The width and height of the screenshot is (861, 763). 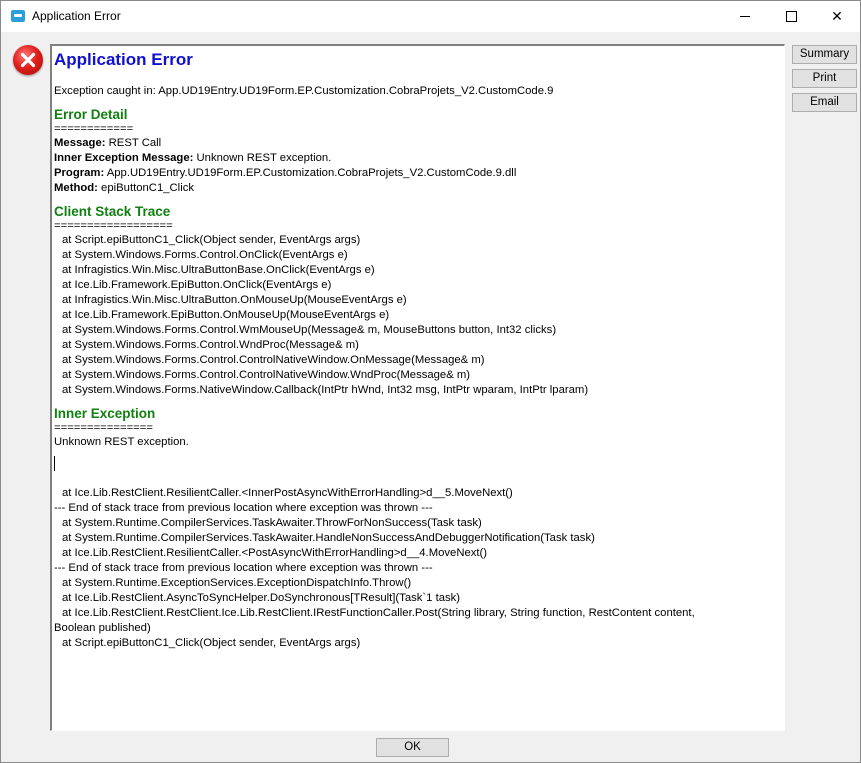 I want to click on error-detail-heading: Error Detail, so click(x=91, y=114).